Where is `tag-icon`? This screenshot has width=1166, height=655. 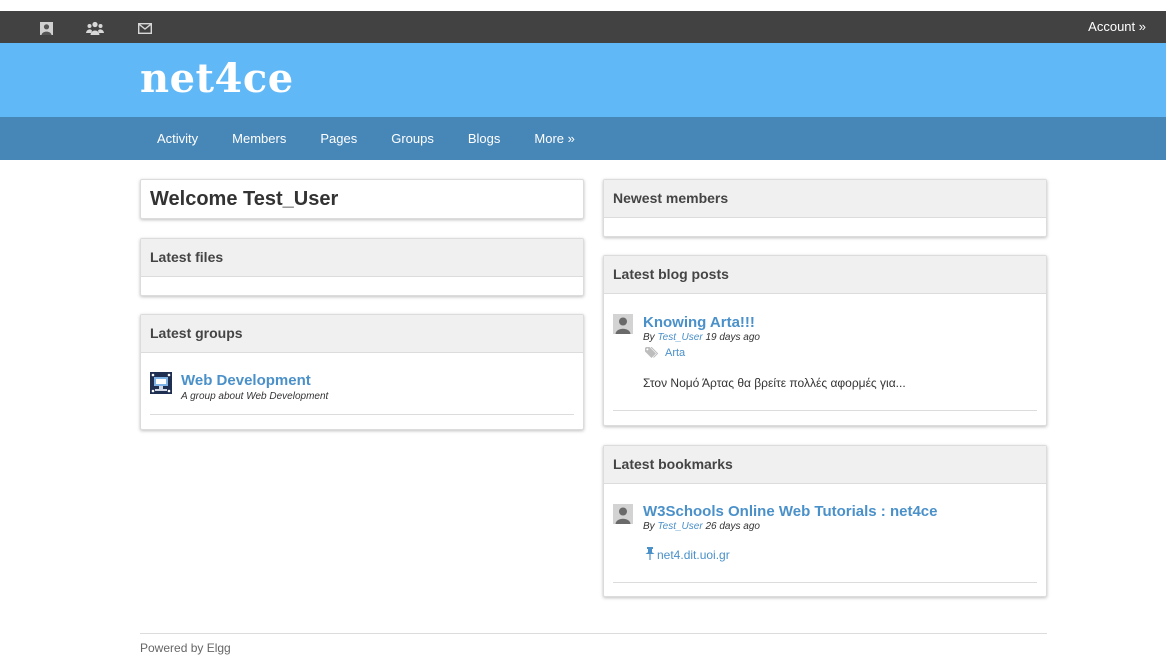
tag-icon is located at coordinates (653, 353).